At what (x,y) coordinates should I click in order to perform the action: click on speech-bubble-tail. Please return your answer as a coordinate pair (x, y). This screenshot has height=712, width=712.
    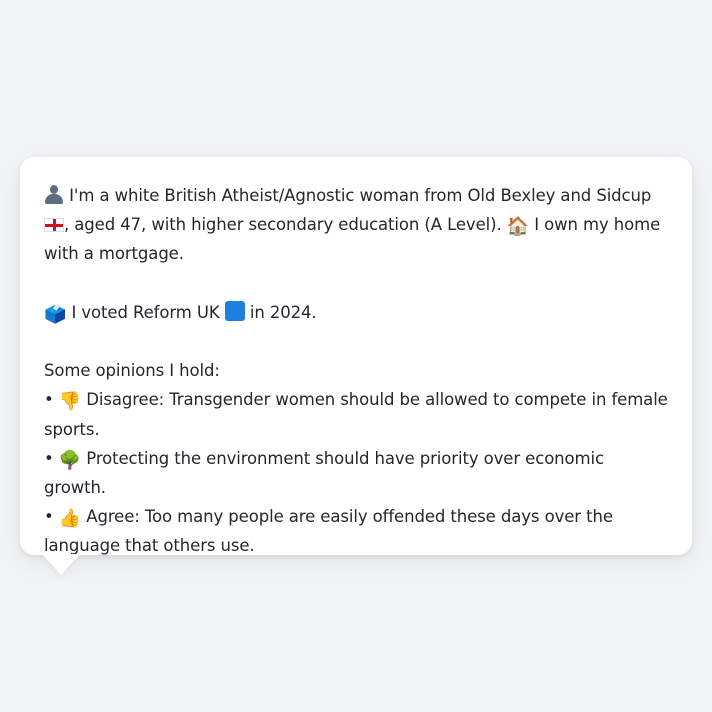
    Looking at the image, I should click on (61, 564).